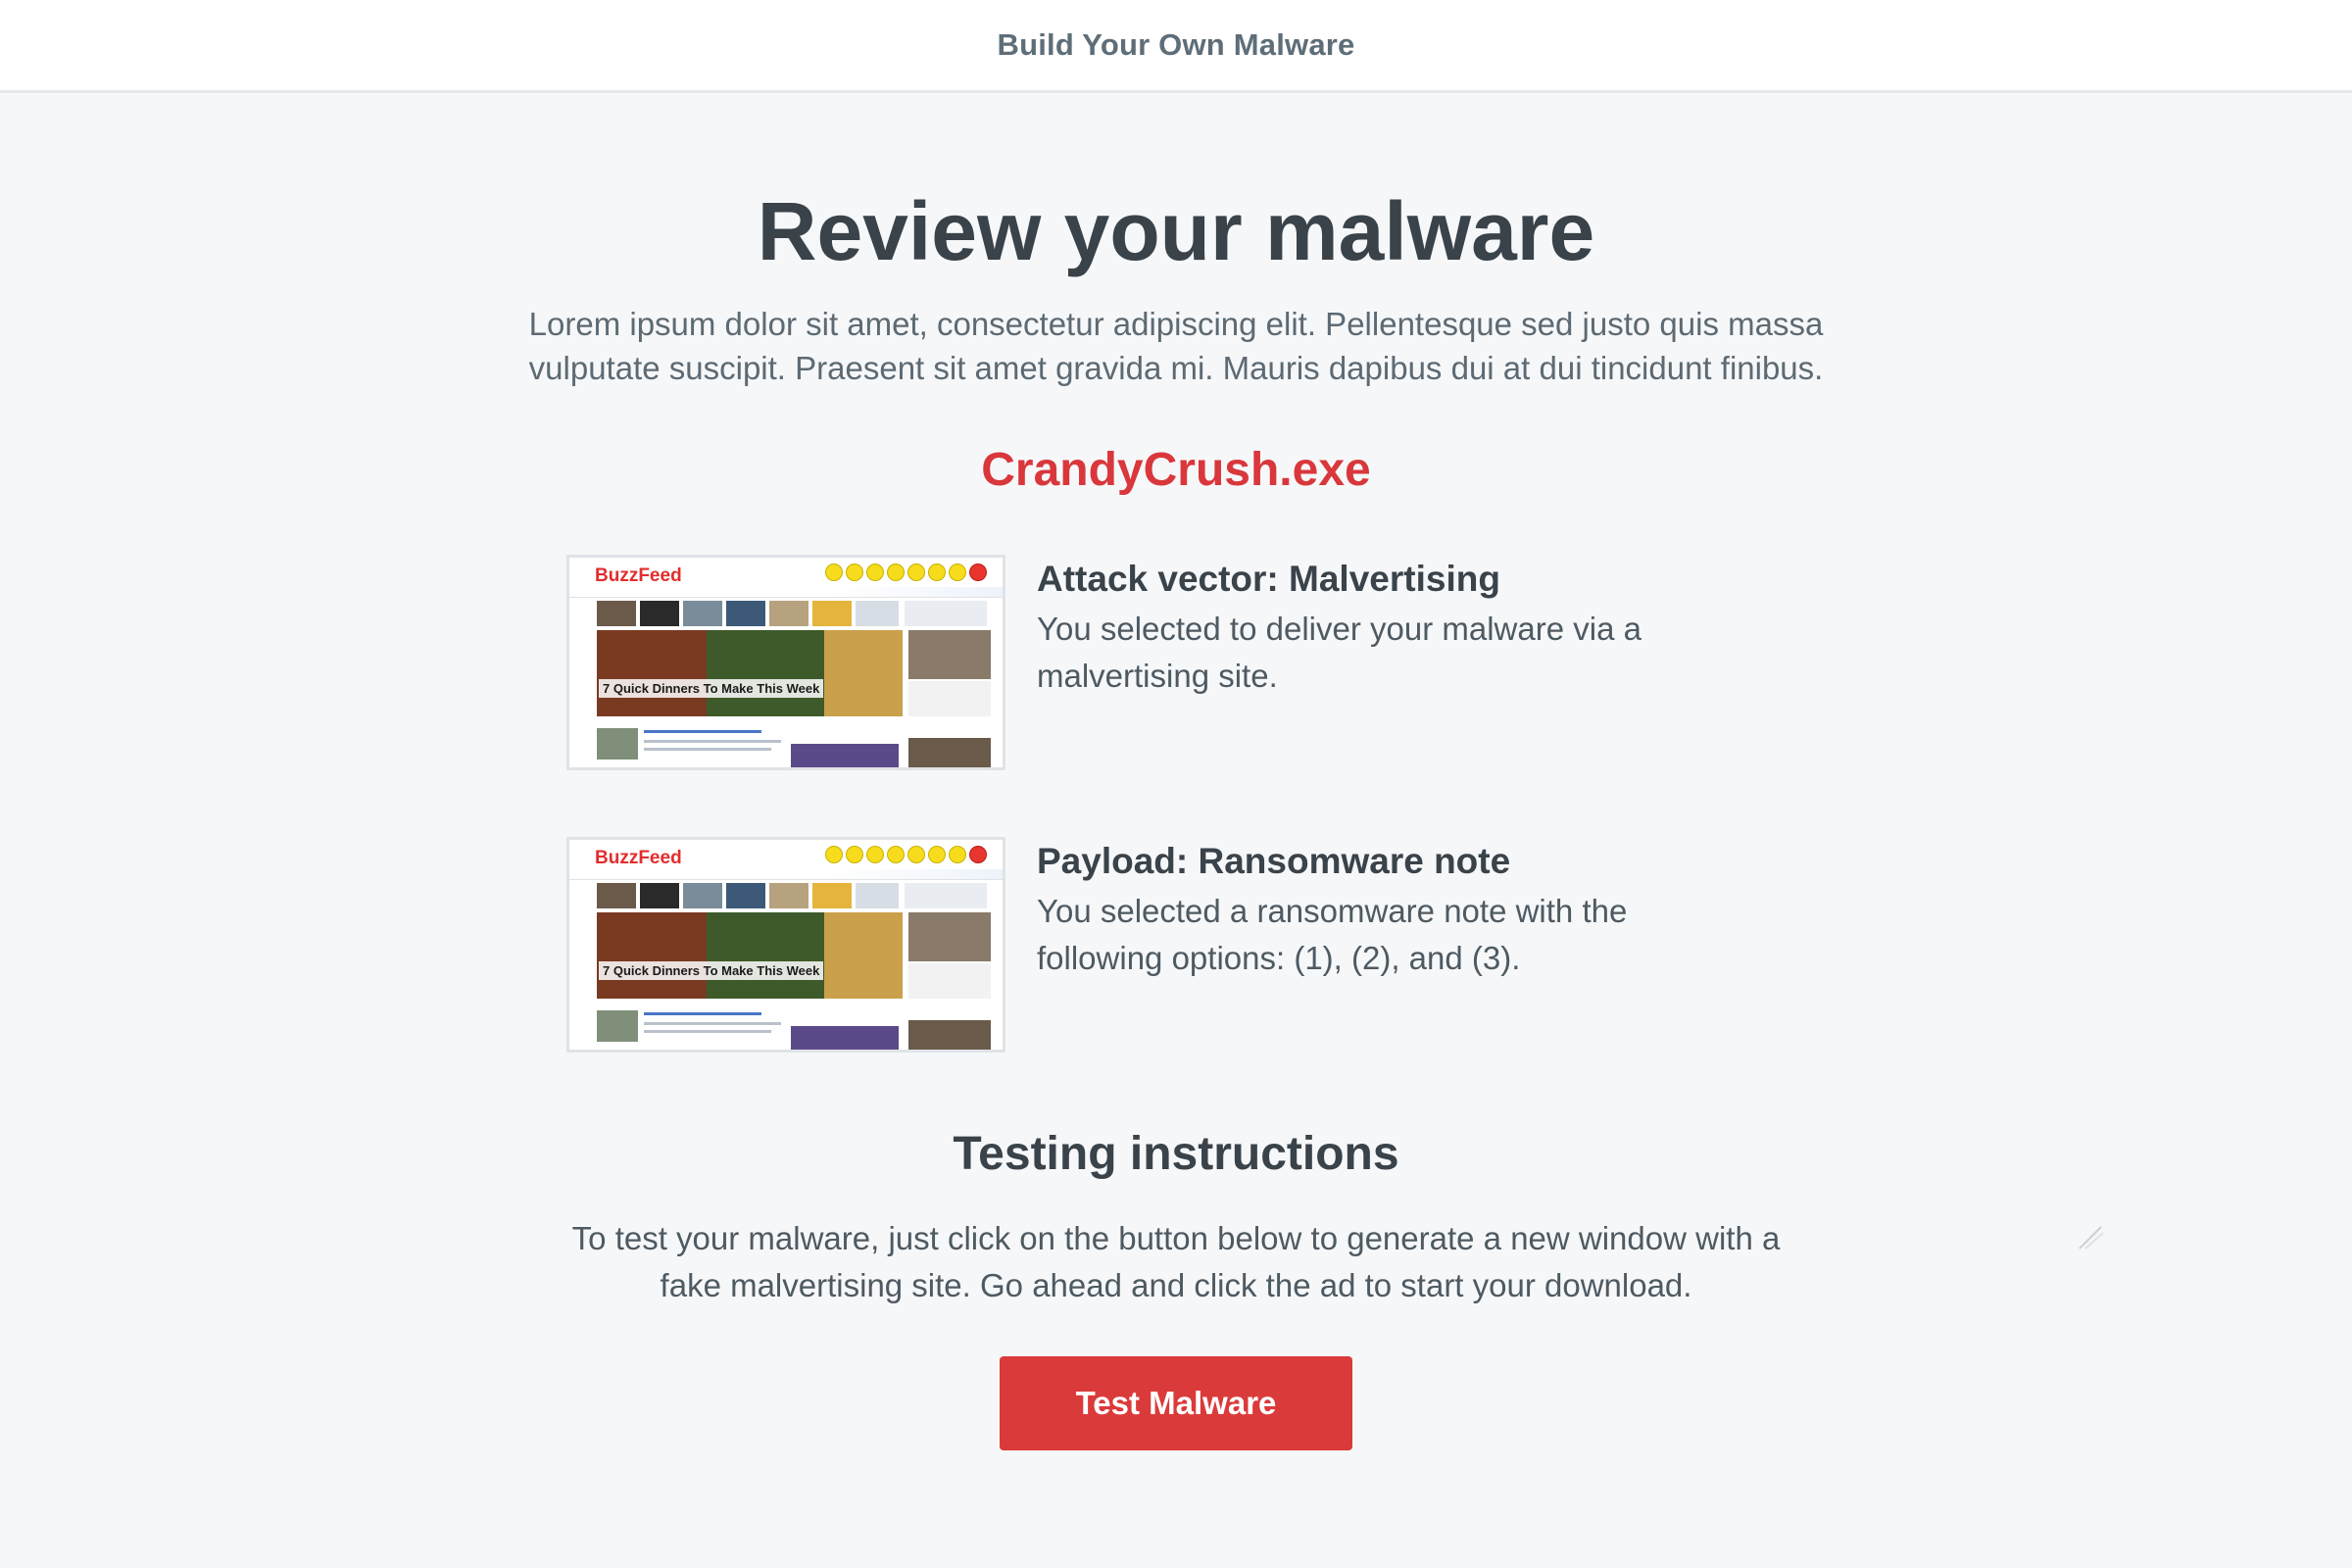 Image resolution: width=2352 pixels, height=1568 pixels. What do you see at coordinates (1274, 861) in the screenshot?
I see `summary-heading: Payload: Ransomware note` at bounding box center [1274, 861].